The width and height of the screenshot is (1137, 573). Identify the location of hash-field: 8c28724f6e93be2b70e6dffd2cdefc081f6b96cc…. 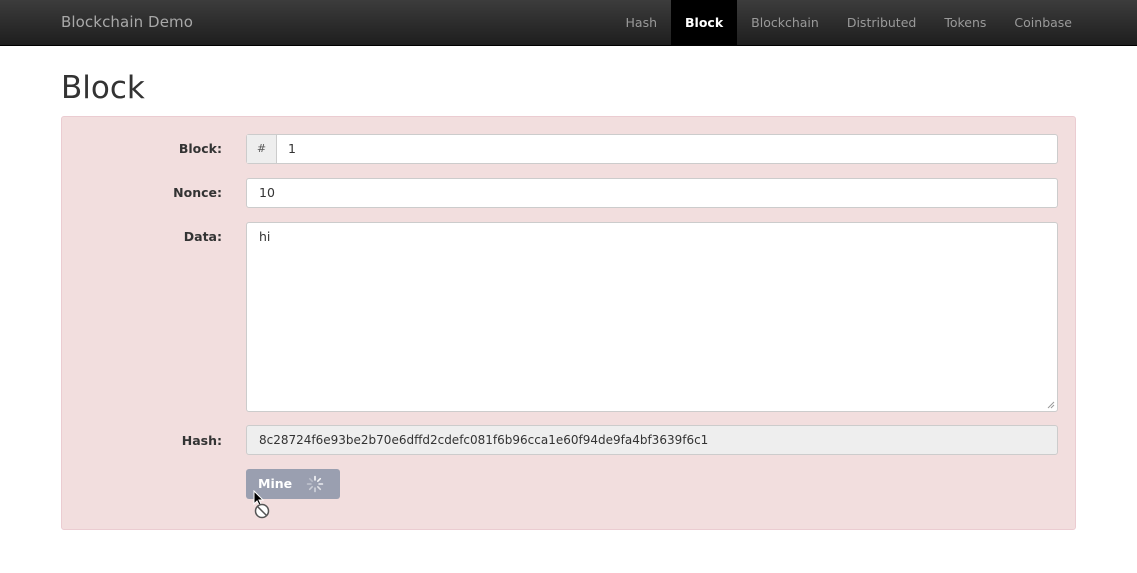
(652, 440).